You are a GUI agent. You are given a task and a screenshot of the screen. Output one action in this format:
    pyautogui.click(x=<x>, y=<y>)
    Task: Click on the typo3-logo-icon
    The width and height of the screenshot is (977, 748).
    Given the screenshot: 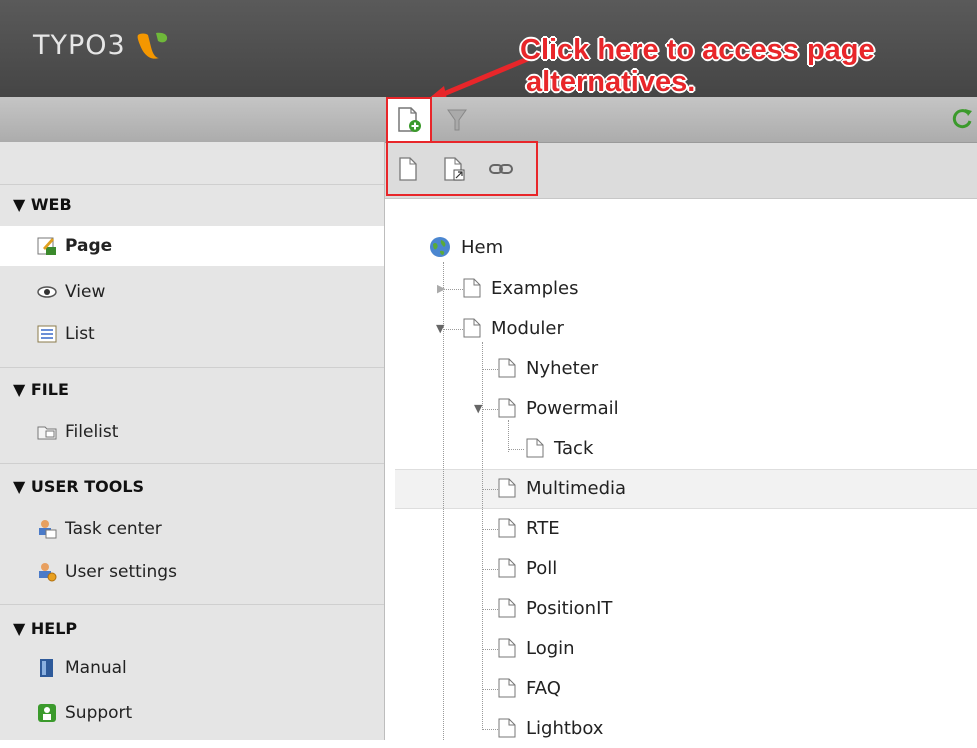 What is the action you would take?
    pyautogui.click(x=152, y=45)
    